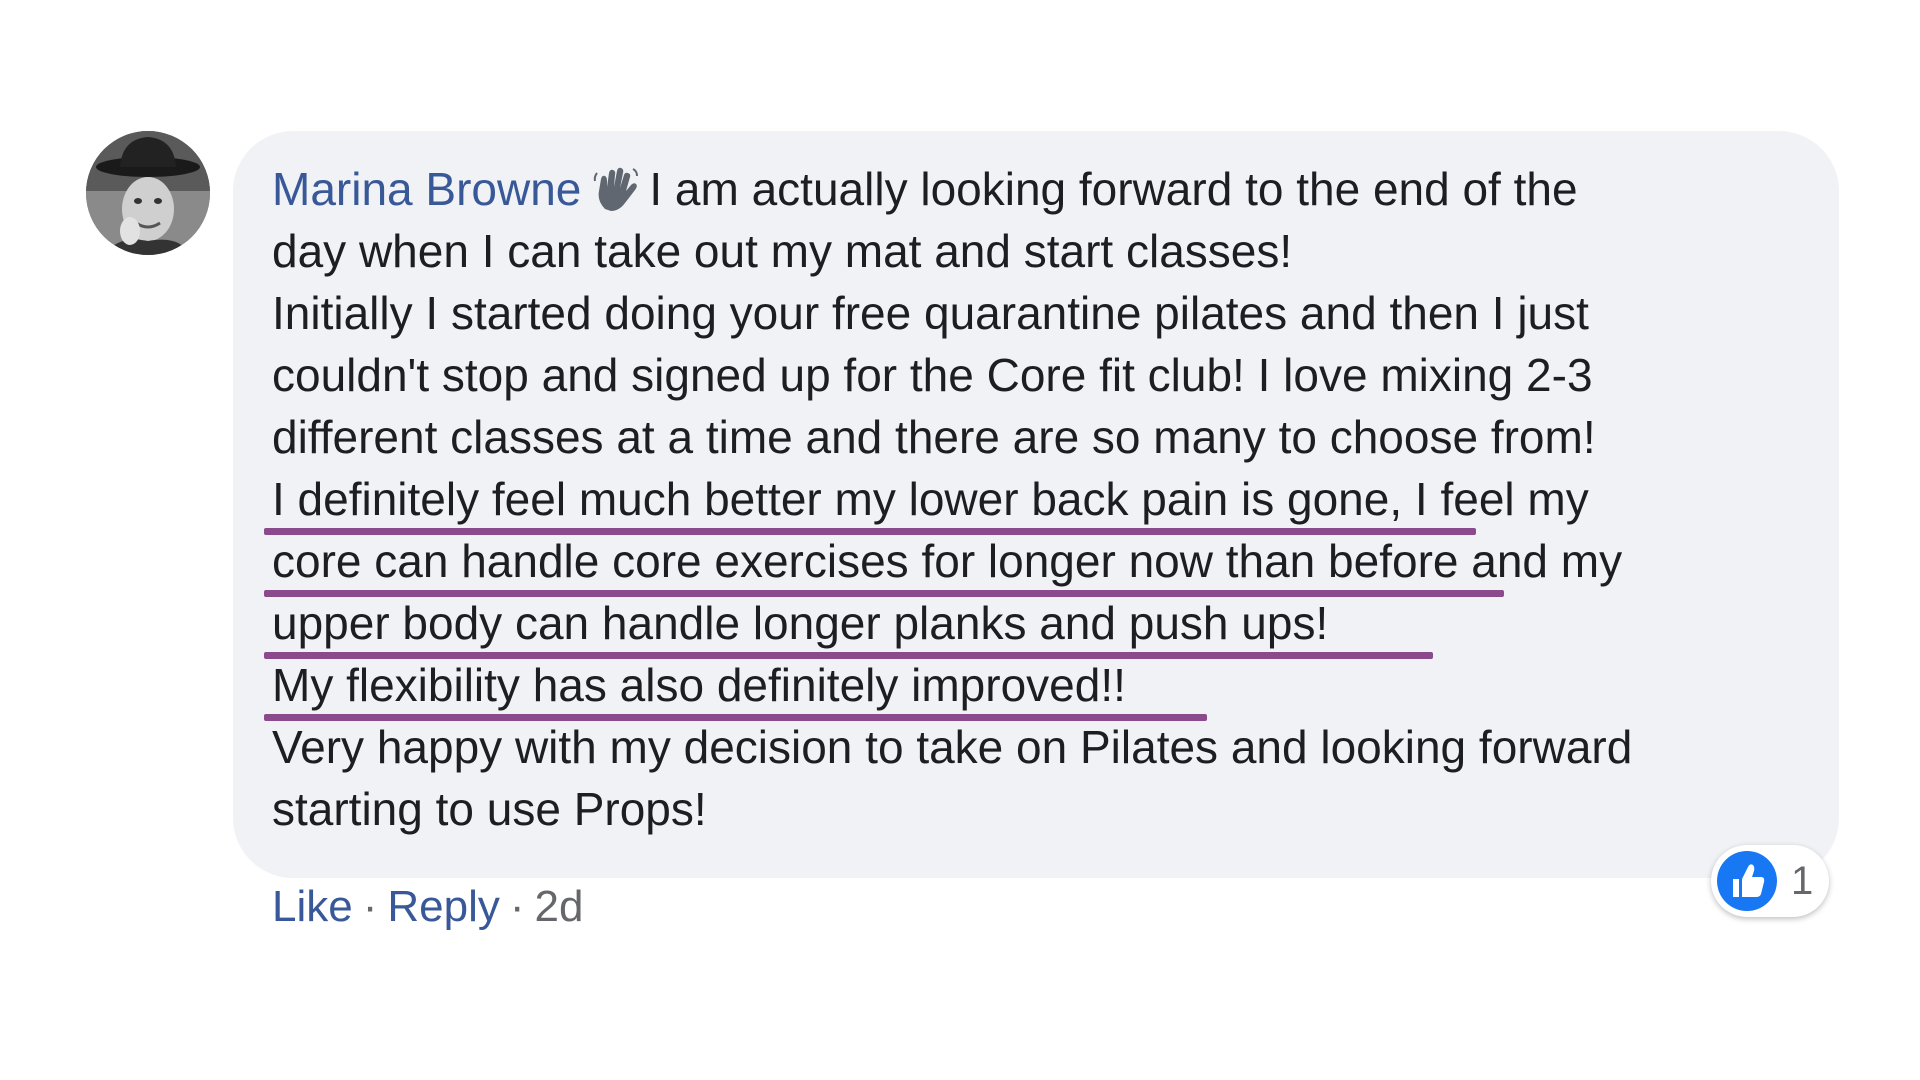  Describe the element at coordinates (1747, 881) in the screenshot. I see `thumbs-up-icon` at that location.